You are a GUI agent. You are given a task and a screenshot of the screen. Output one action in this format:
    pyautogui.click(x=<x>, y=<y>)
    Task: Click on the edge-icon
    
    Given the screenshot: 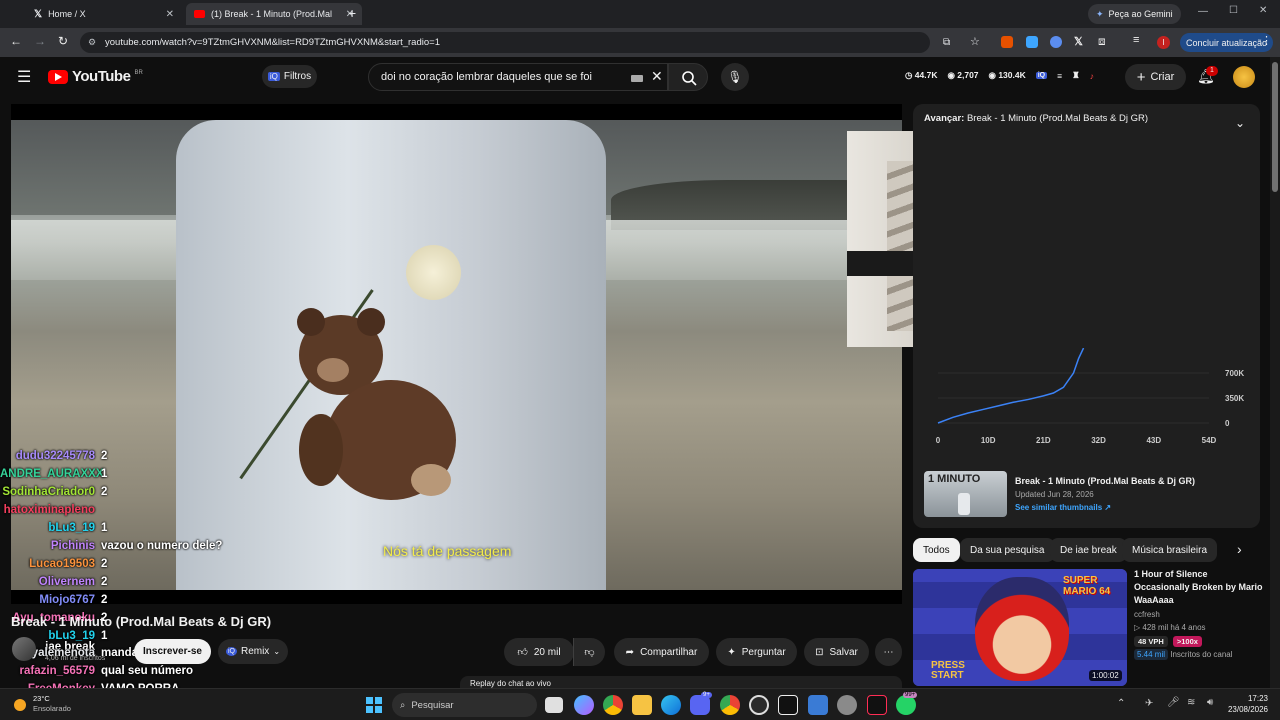 What is the action you would take?
    pyautogui.click(x=671, y=705)
    